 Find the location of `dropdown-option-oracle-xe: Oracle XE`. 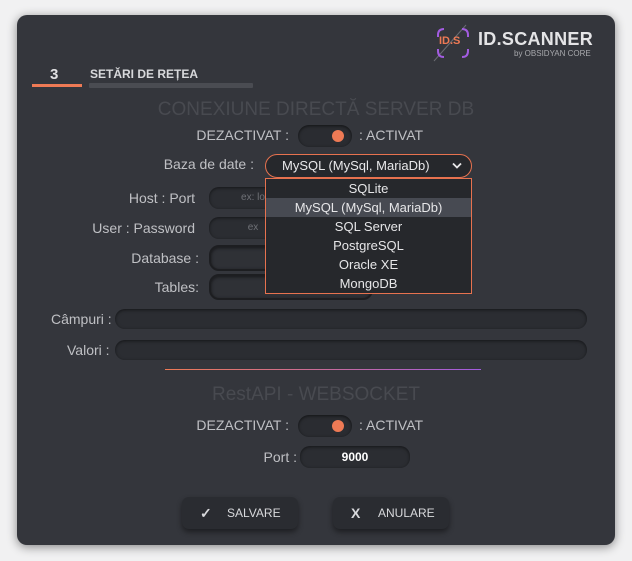

dropdown-option-oracle-xe: Oracle XE is located at coordinates (368, 264).